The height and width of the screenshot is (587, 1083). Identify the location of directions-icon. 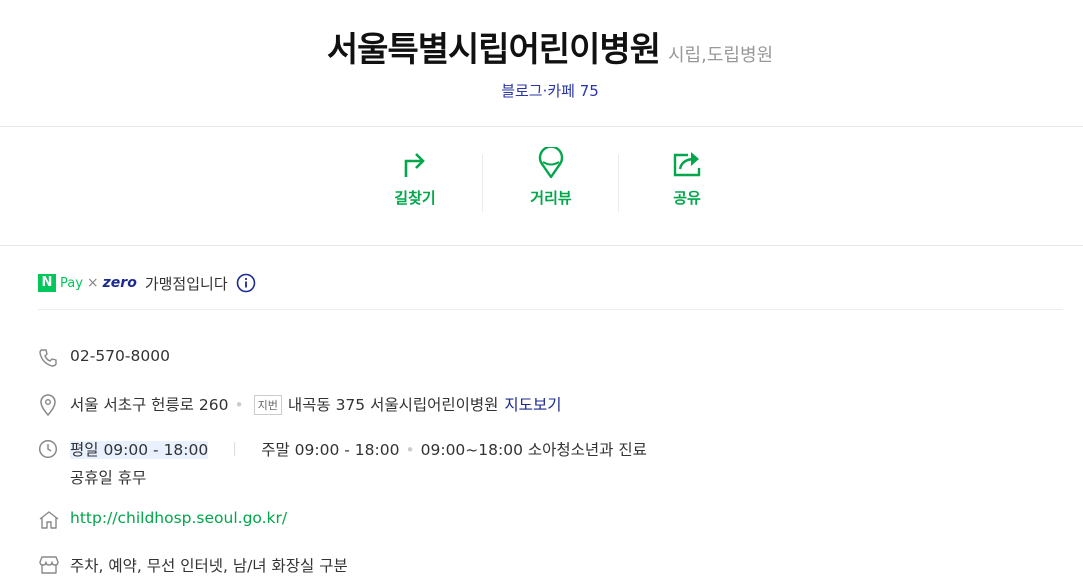
(414, 165).